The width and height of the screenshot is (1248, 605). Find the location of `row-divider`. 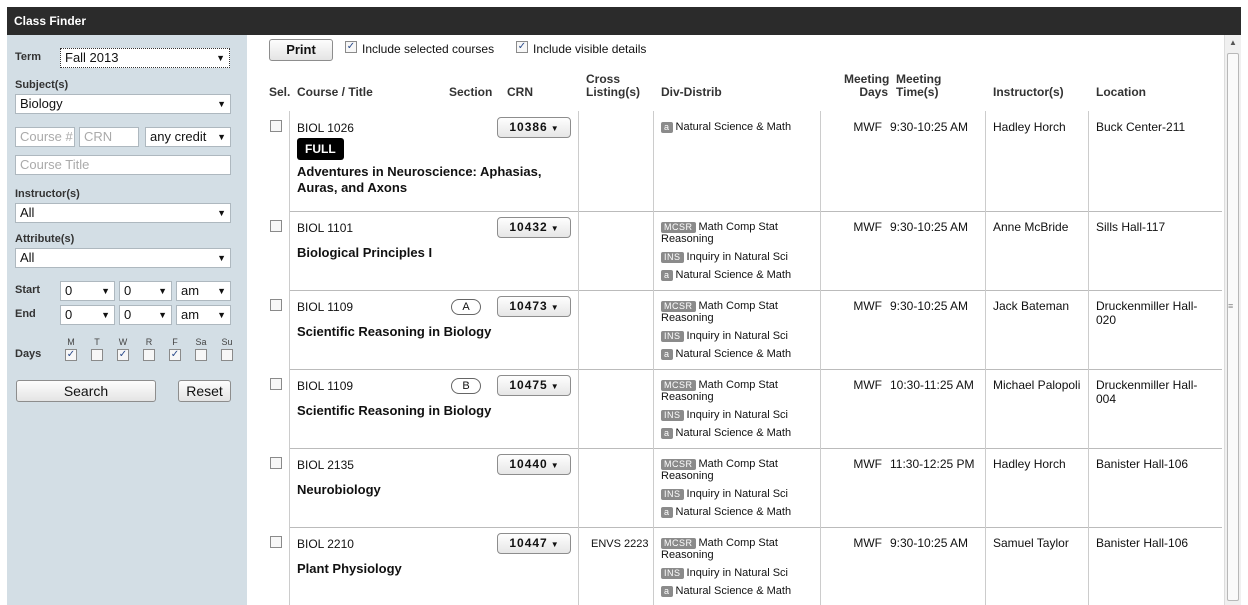

row-divider is located at coordinates (755, 290).